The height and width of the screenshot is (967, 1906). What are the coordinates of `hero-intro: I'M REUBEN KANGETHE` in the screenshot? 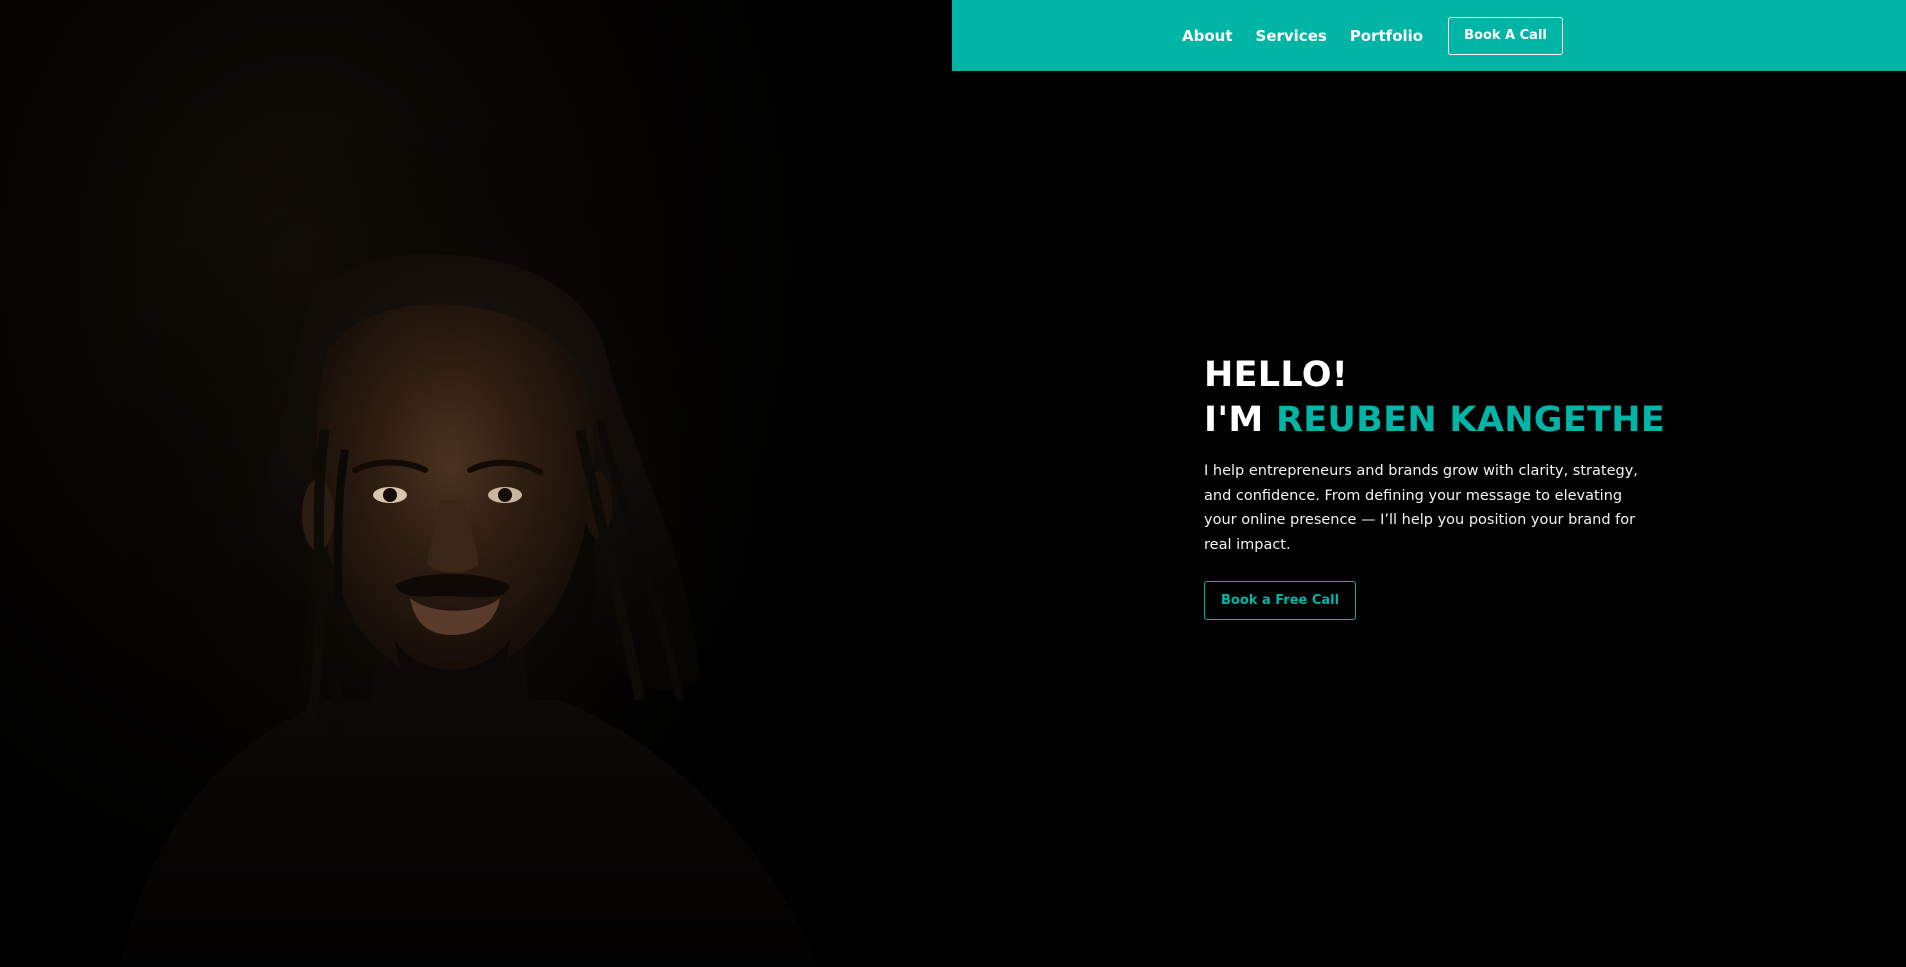 It's located at (1435, 420).